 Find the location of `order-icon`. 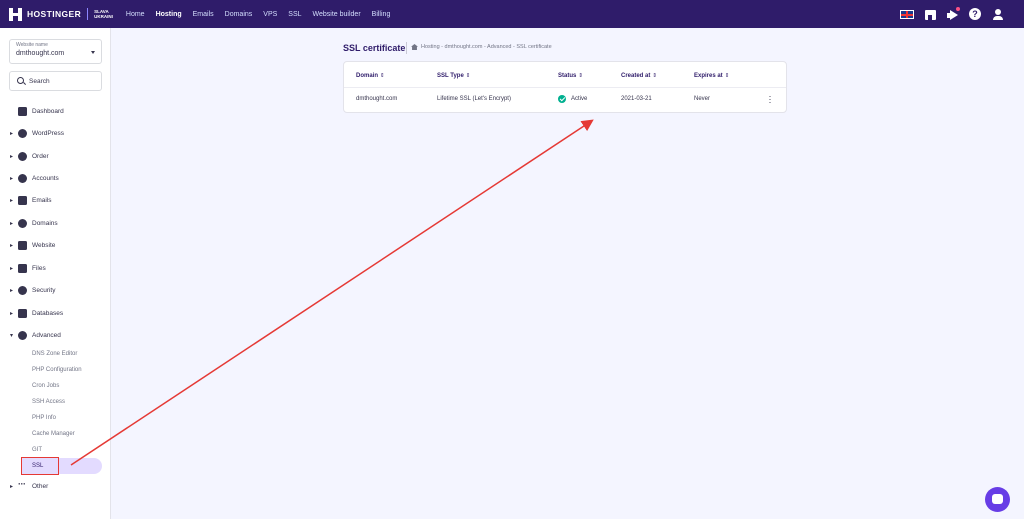

order-icon is located at coordinates (22, 156).